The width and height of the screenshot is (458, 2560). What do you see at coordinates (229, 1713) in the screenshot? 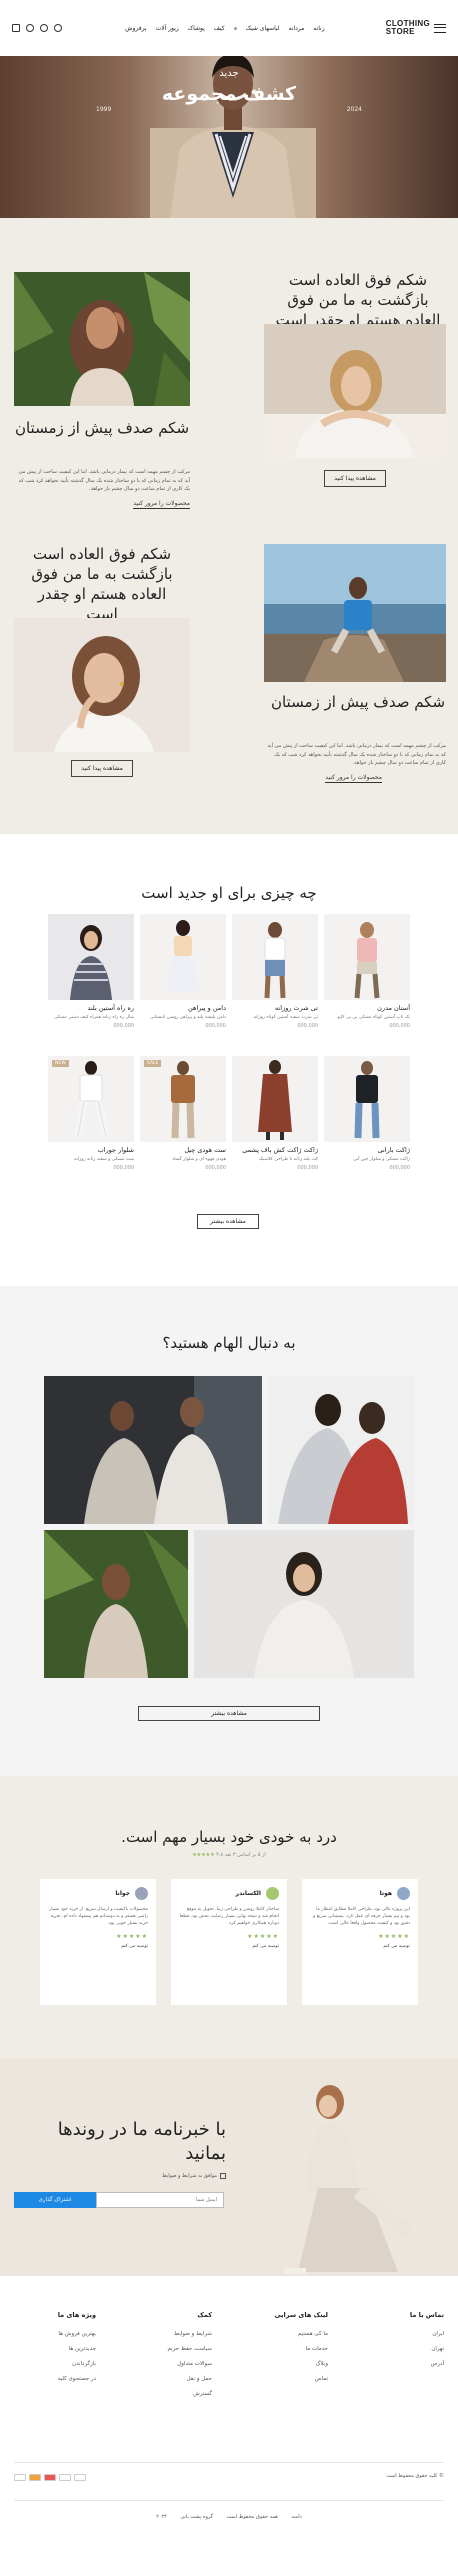
I see `inspiration-more-button: مشاهده بیشتر` at bounding box center [229, 1713].